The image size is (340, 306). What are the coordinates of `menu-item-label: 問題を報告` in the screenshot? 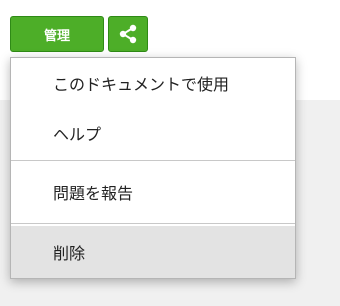 It's located at (93, 193).